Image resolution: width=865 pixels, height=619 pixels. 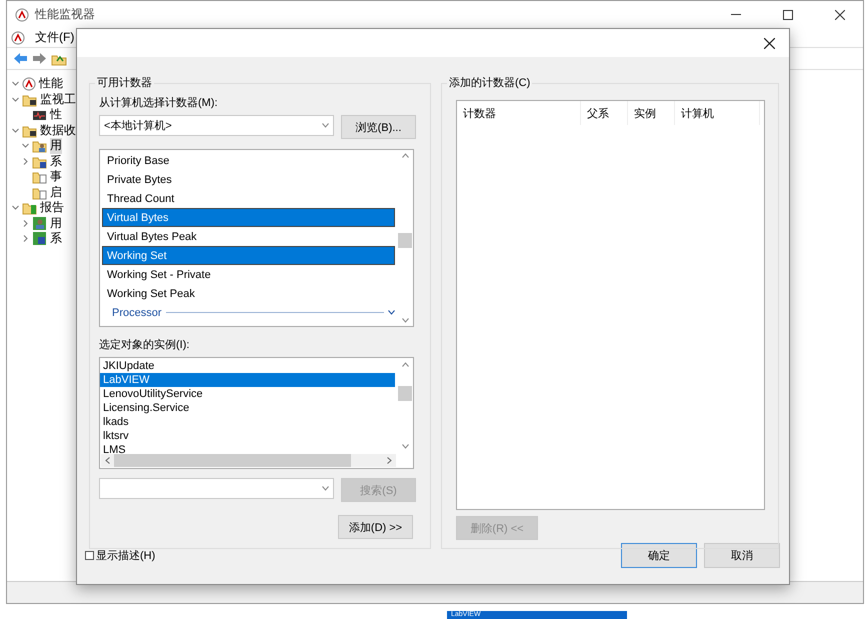 I want to click on horizontal-scrollbar, so click(x=248, y=460).